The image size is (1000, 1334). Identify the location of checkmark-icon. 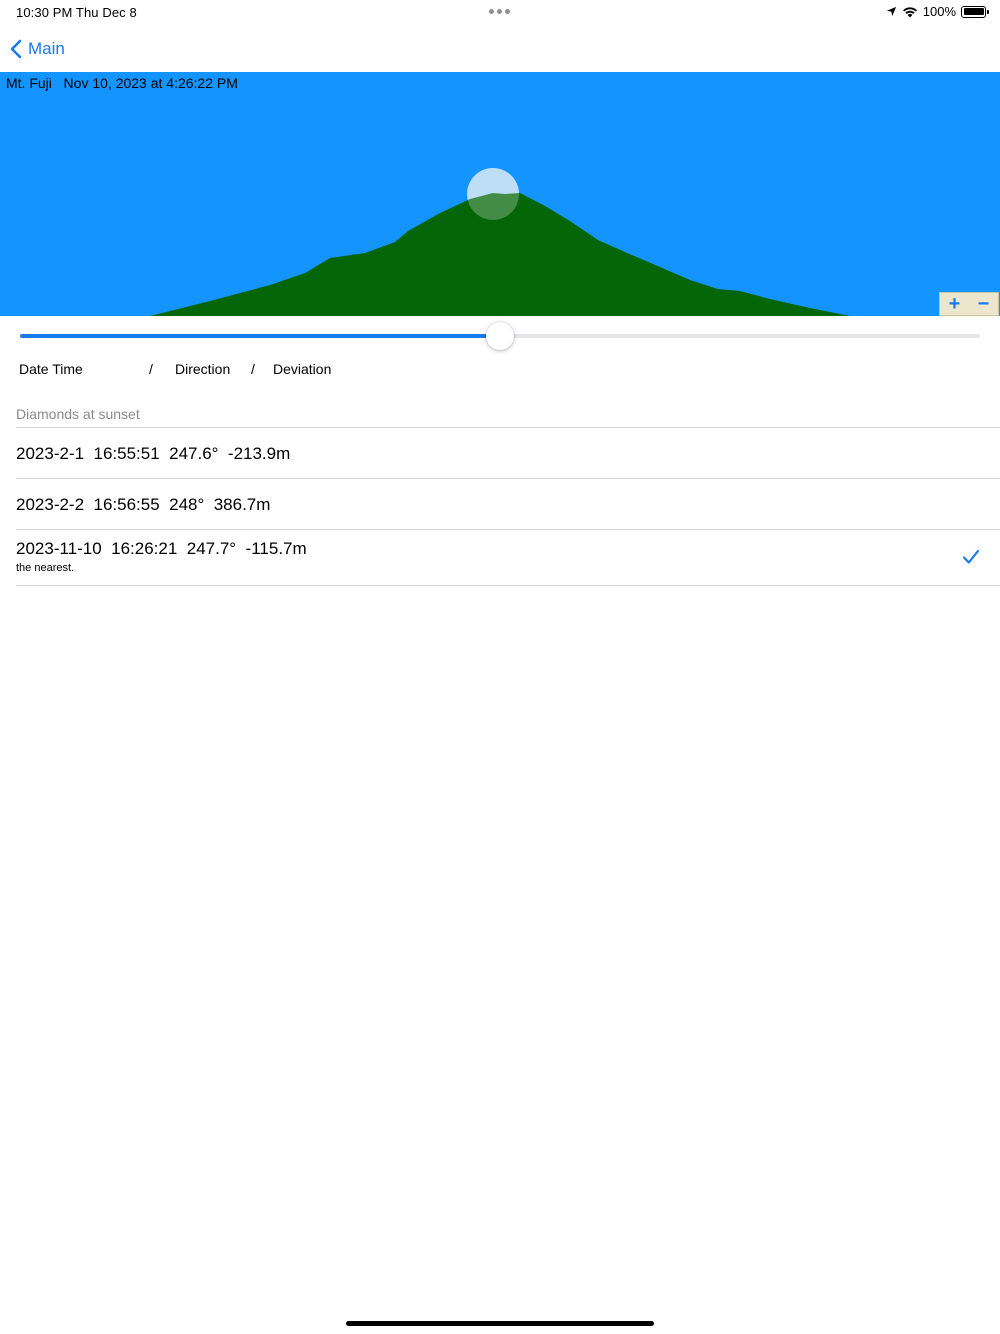
(971, 556).